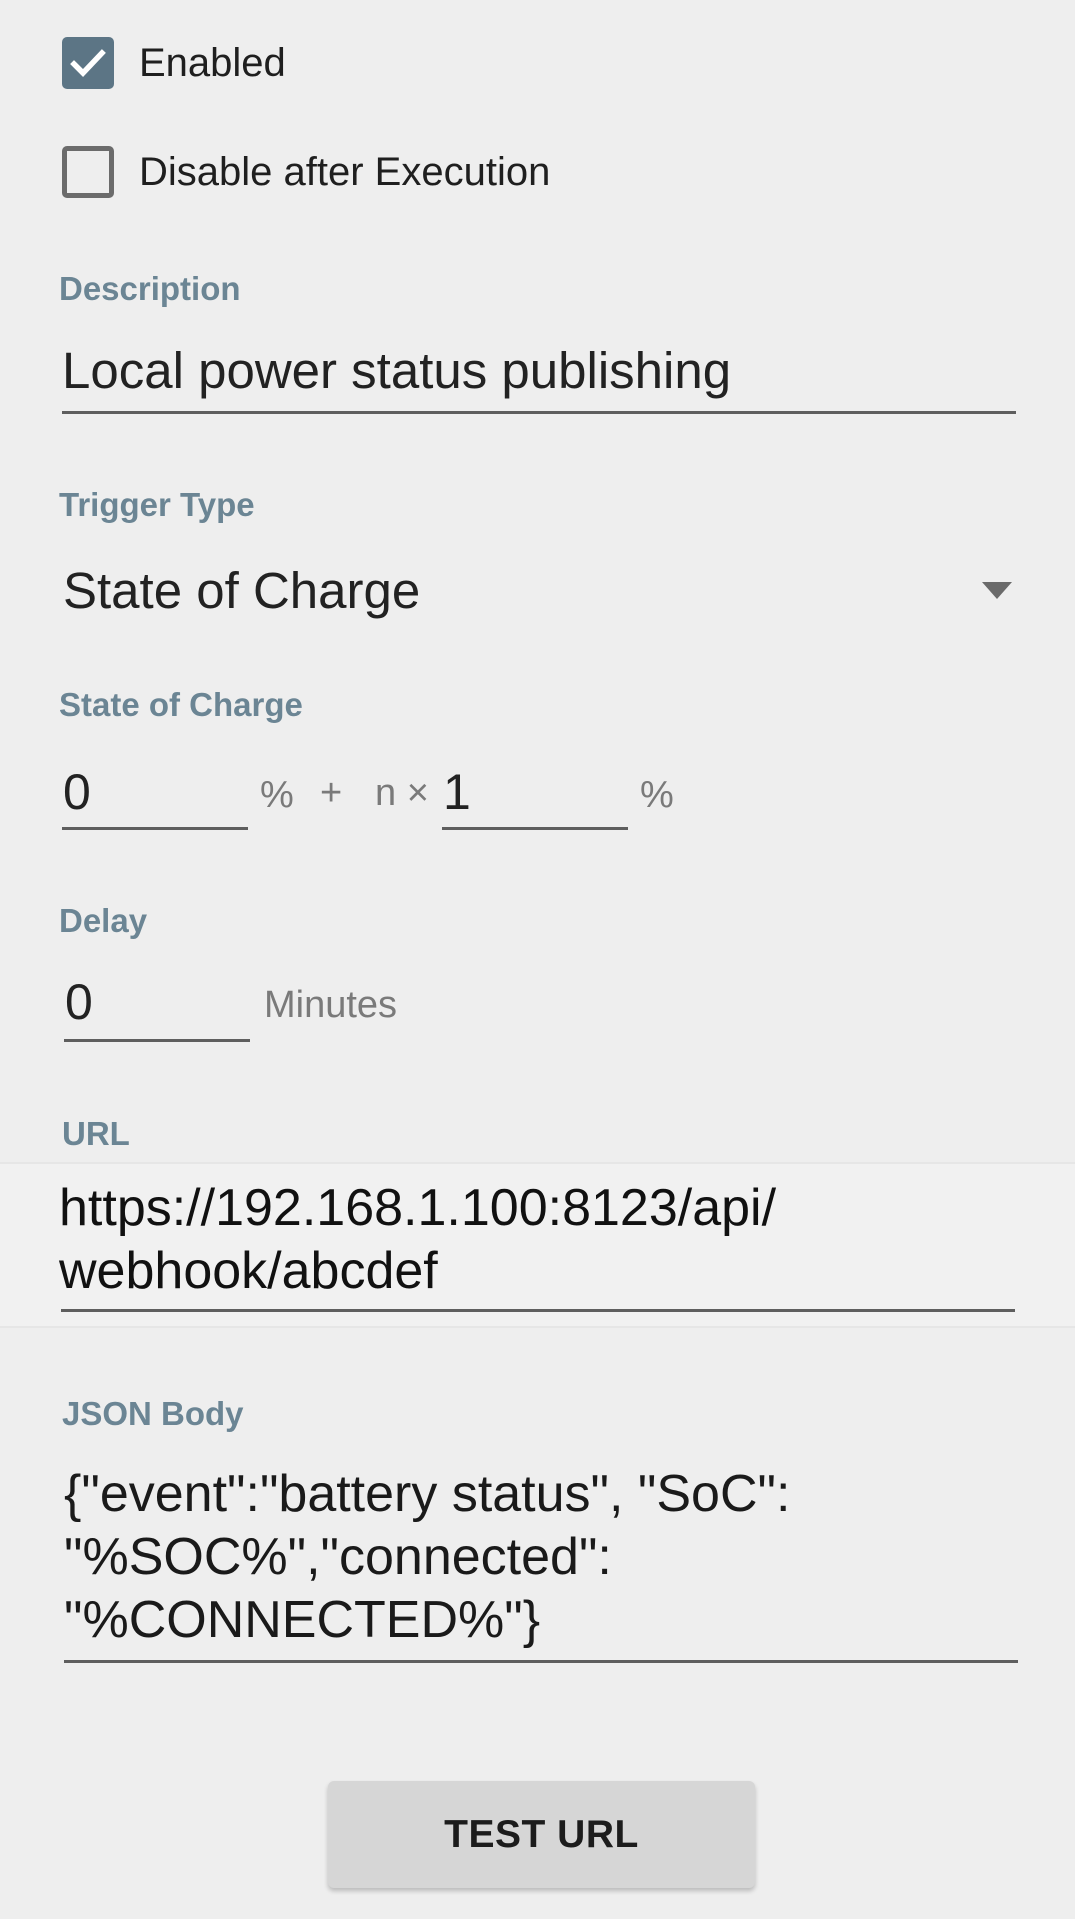 The image size is (1075, 1919). Describe the element at coordinates (457, 792) in the screenshot. I see `soc-step-input: 1` at that location.